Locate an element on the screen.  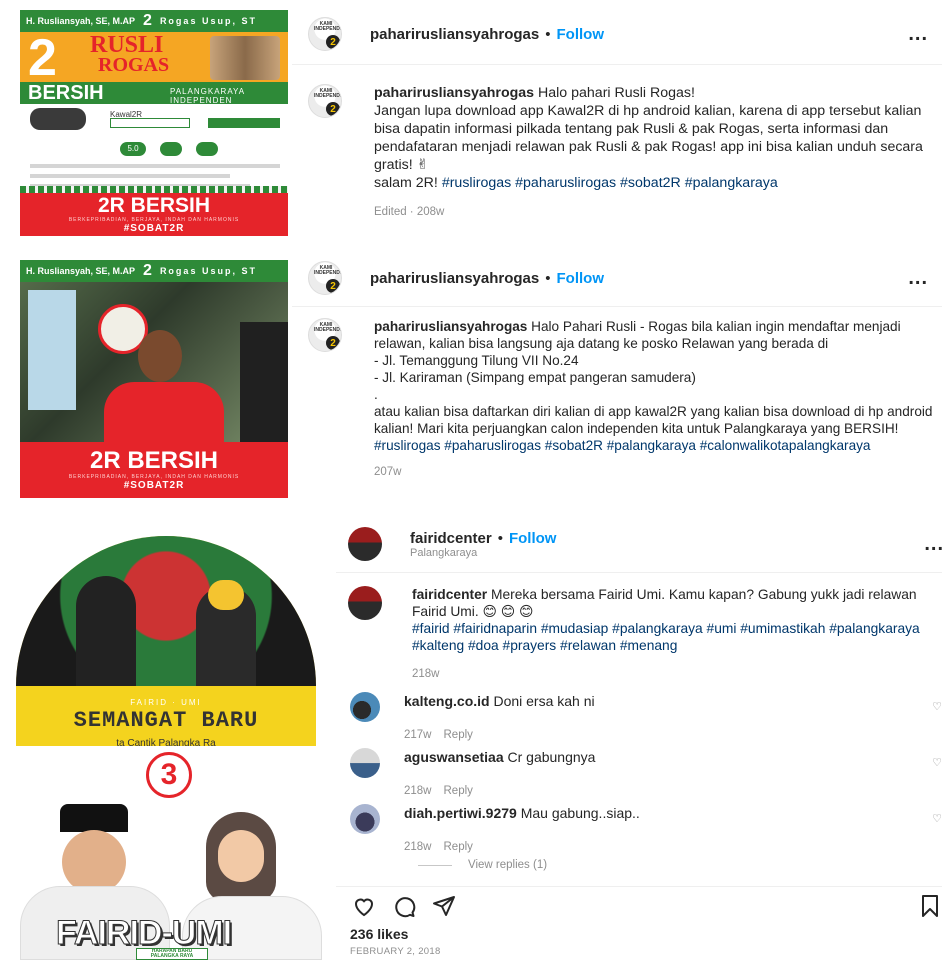
post-3-image-bottom: 3 FAIRID-UMI HARAPAN BARU PALANGKA RAYA is located at coordinates (171, 853).